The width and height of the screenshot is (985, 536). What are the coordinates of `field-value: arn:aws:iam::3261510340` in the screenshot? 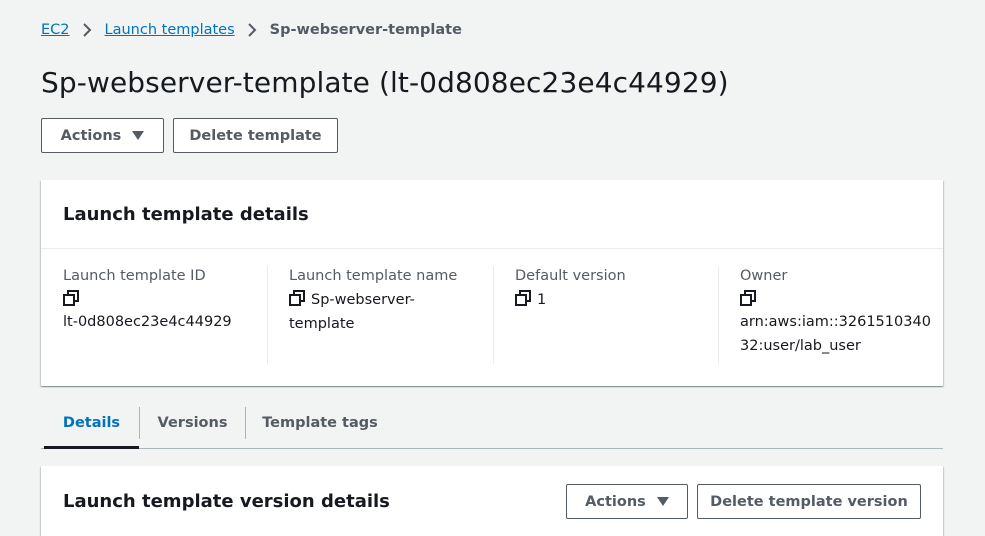 It's located at (835, 322).